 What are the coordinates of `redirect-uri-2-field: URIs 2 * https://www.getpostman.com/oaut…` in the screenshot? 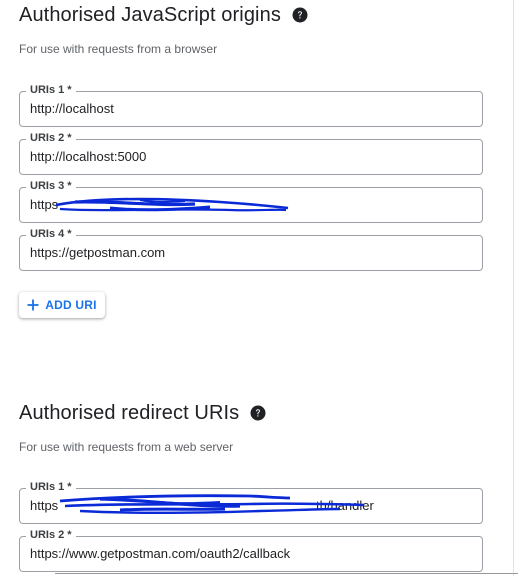 It's located at (251, 550).